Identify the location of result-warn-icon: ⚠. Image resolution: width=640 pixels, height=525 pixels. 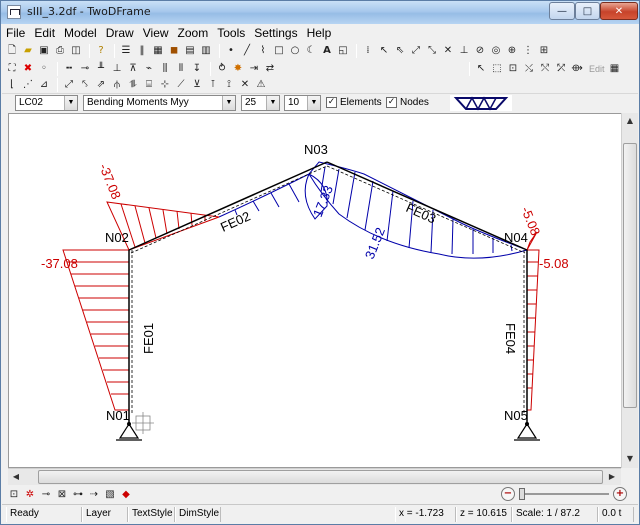
(261, 85).